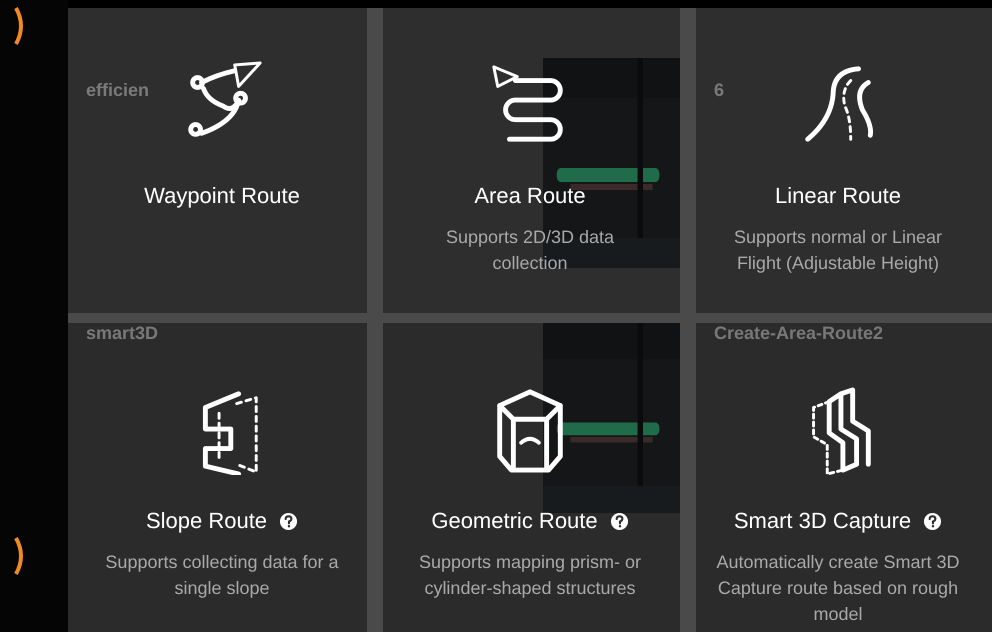  I want to click on route-name: Create-Area-Route2, so click(799, 333).